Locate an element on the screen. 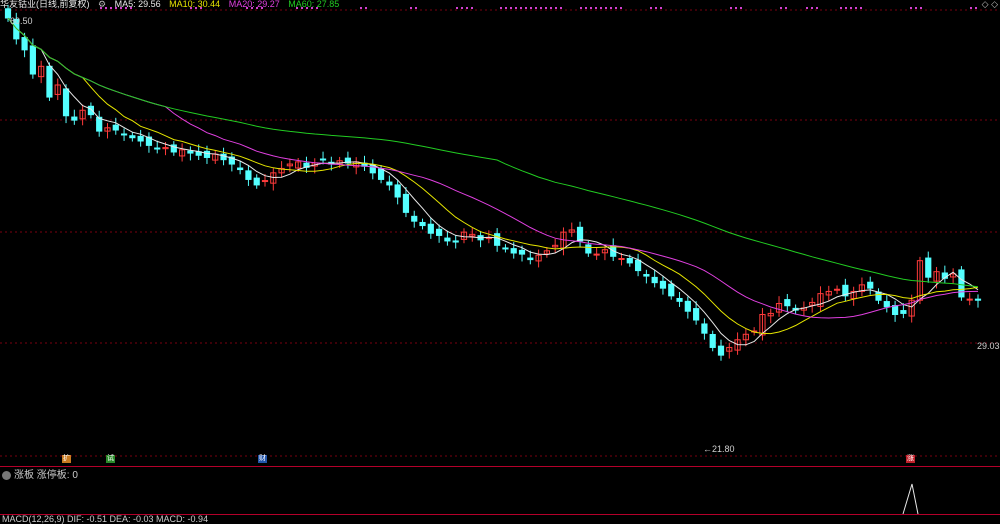  event-marker-4: 涨 is located at coordinates (910, 459).